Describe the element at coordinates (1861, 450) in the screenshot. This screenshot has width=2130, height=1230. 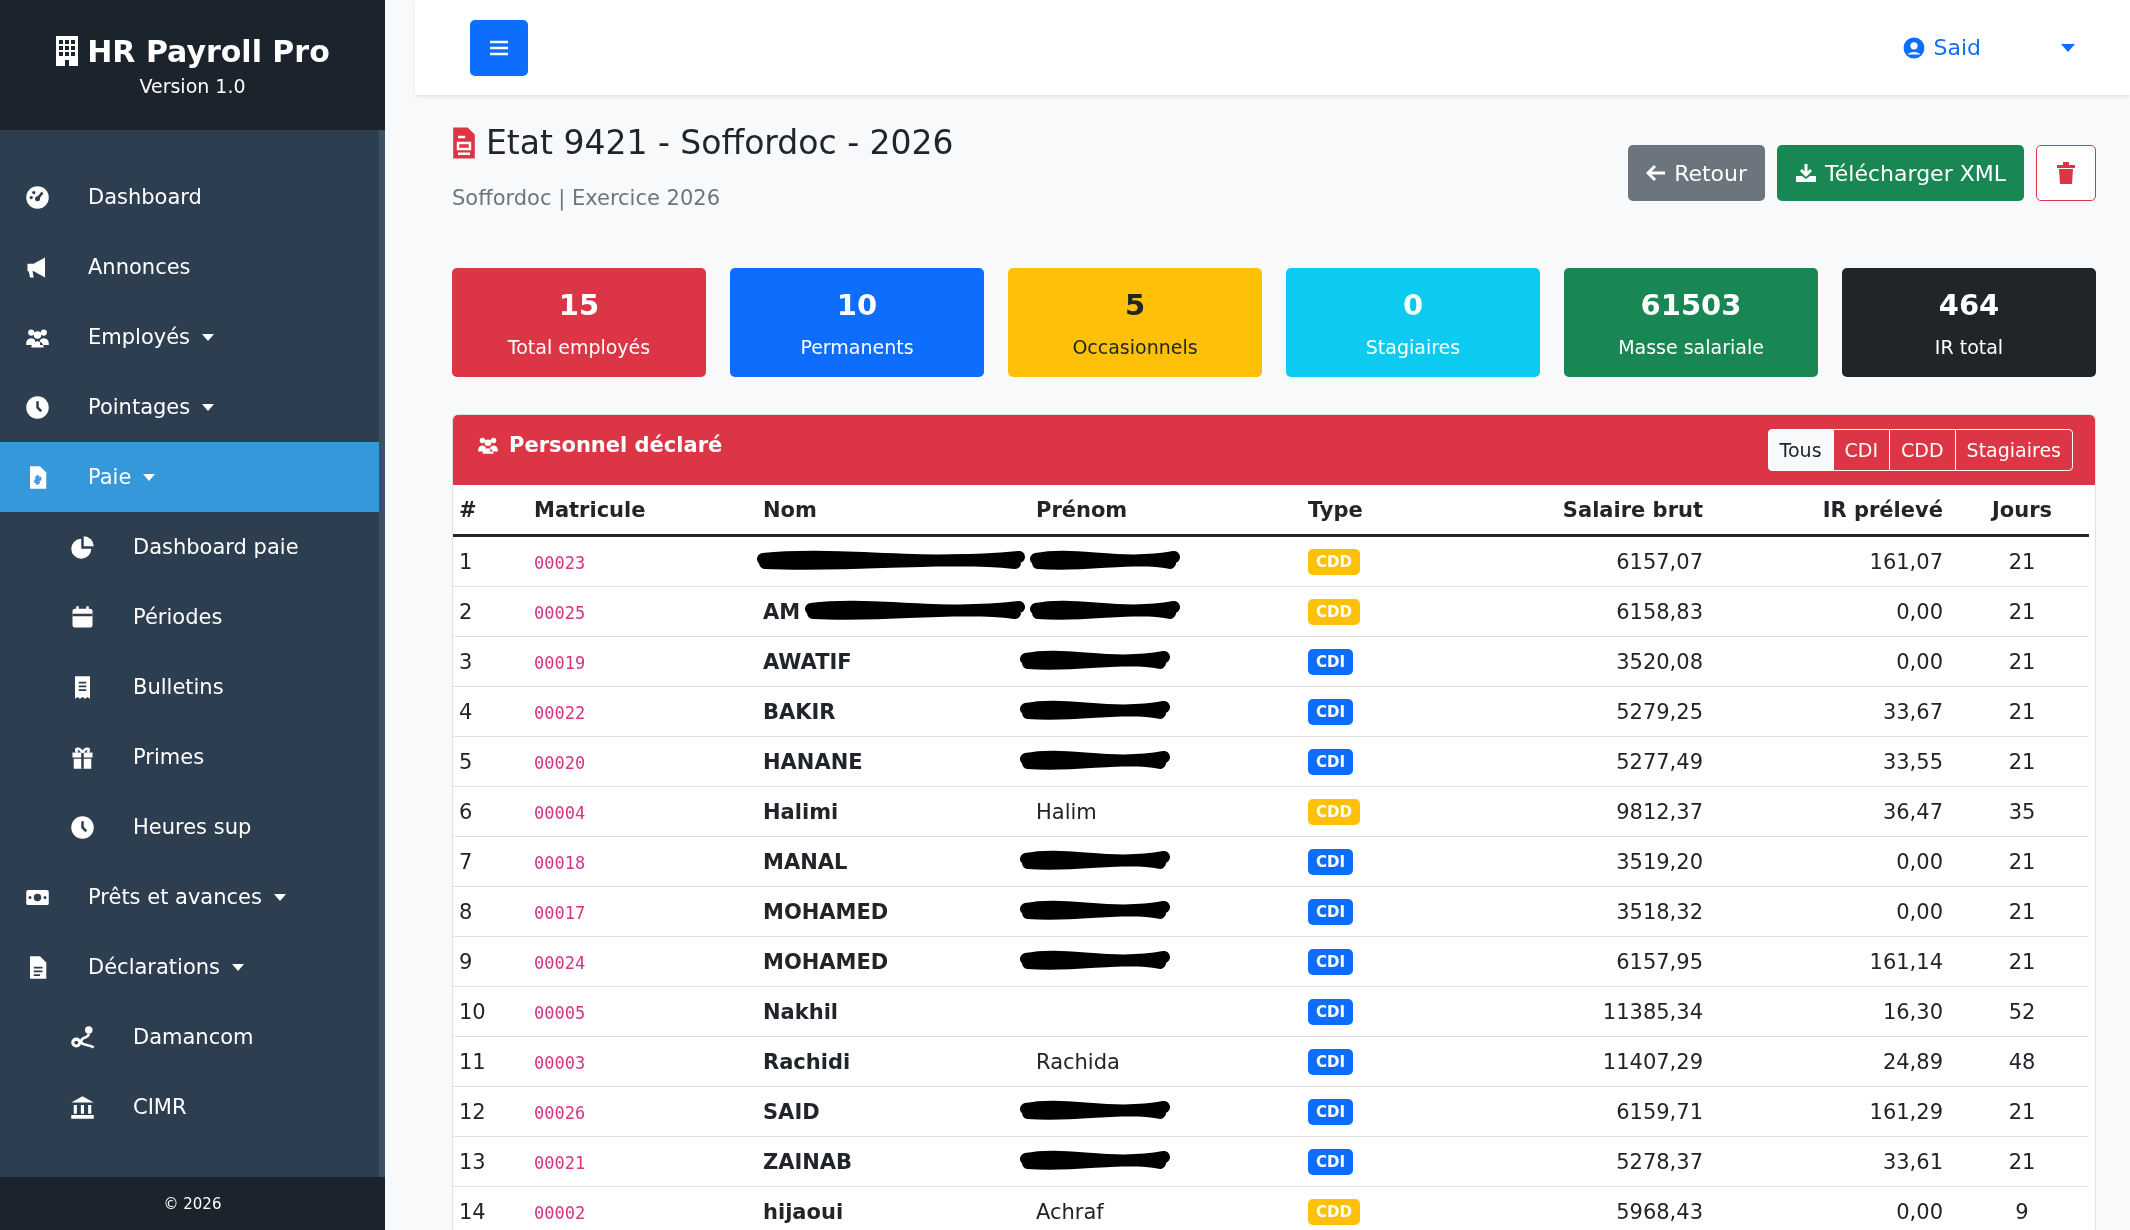
I see `filter-button: CDI` at that location.